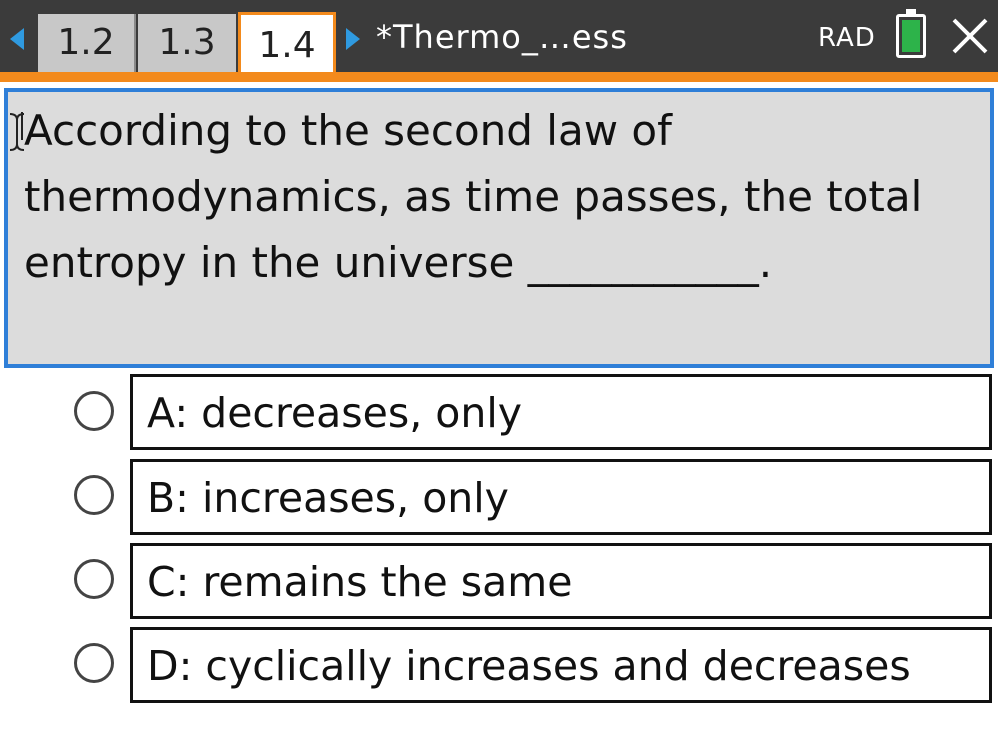 The height and width of the screenshot is (748, 998). I want to click on choice-a: A: decreases, only, so click(561, 412).